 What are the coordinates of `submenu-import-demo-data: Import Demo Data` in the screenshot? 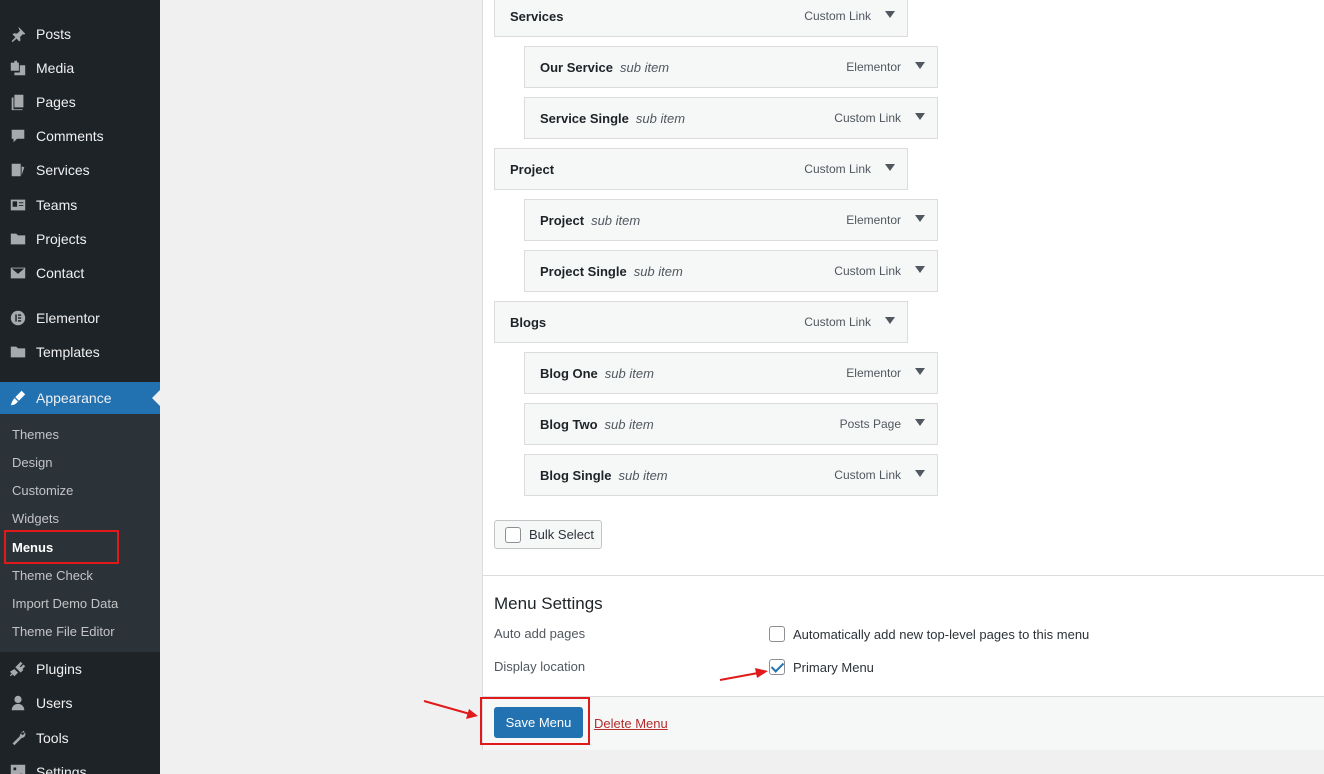 It's located at (65, 604).